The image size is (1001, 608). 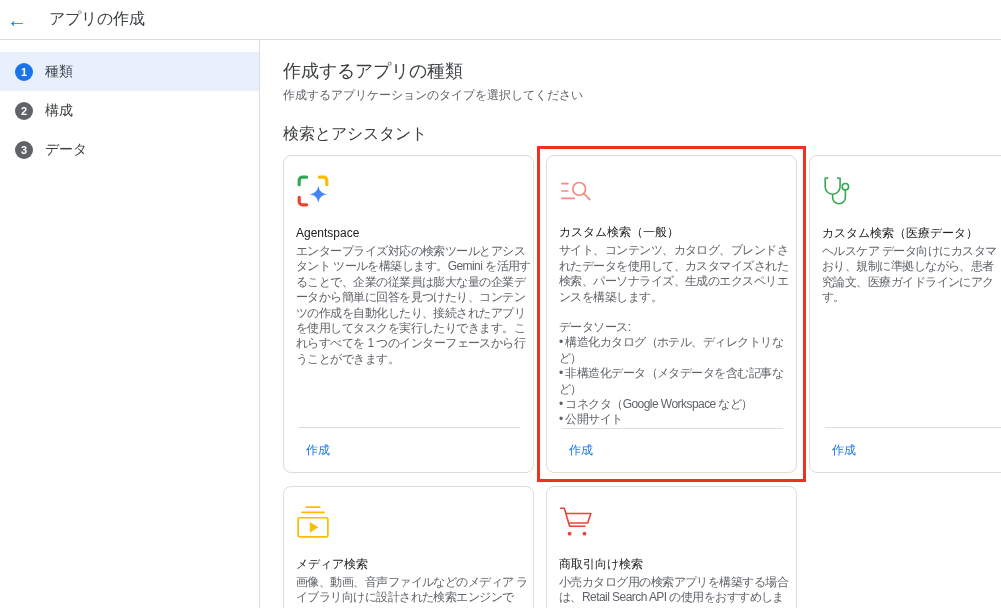 What do you see at coordinates (97, 19) in the screenshot?
I see `page-title: アプリの作成` at bounding box center [97, 19].